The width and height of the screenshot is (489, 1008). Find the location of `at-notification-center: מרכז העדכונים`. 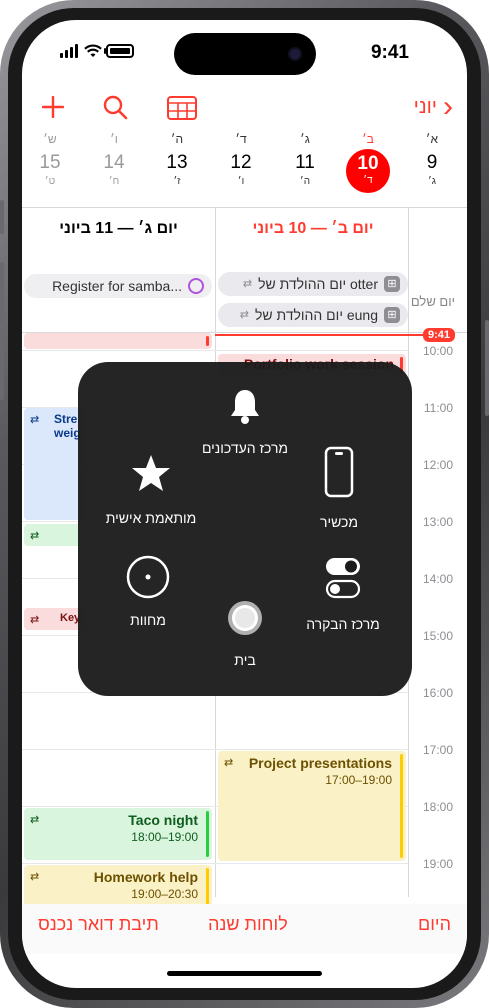

at-notification-center: מרכז העדכונים is located at coordinates (245, 421).